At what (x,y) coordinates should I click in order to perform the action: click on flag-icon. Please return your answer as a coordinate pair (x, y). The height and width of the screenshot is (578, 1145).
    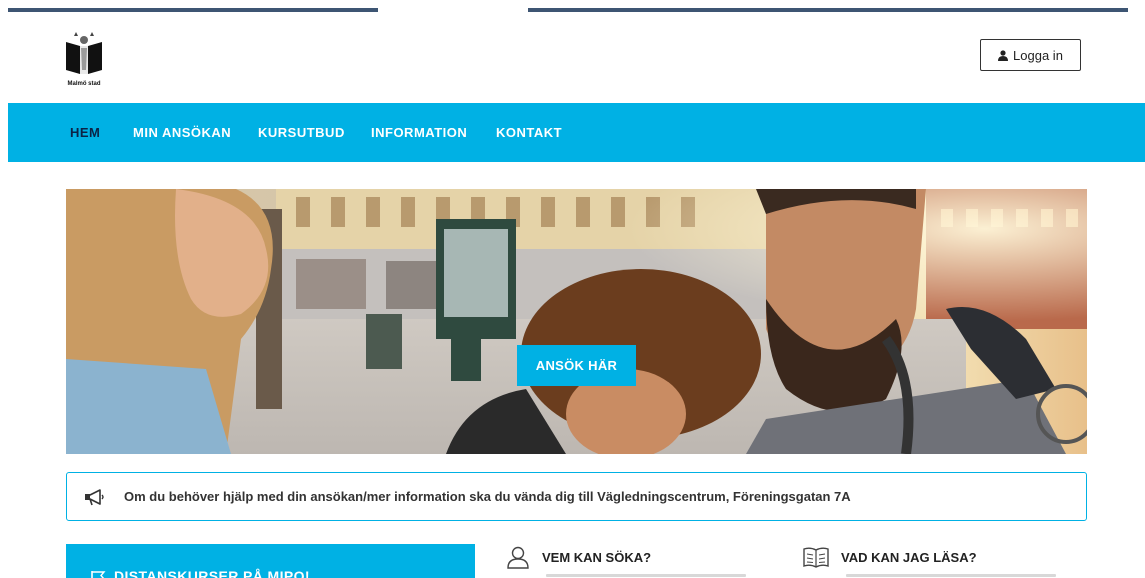
    Looking at the image, I should click on (98, 574).